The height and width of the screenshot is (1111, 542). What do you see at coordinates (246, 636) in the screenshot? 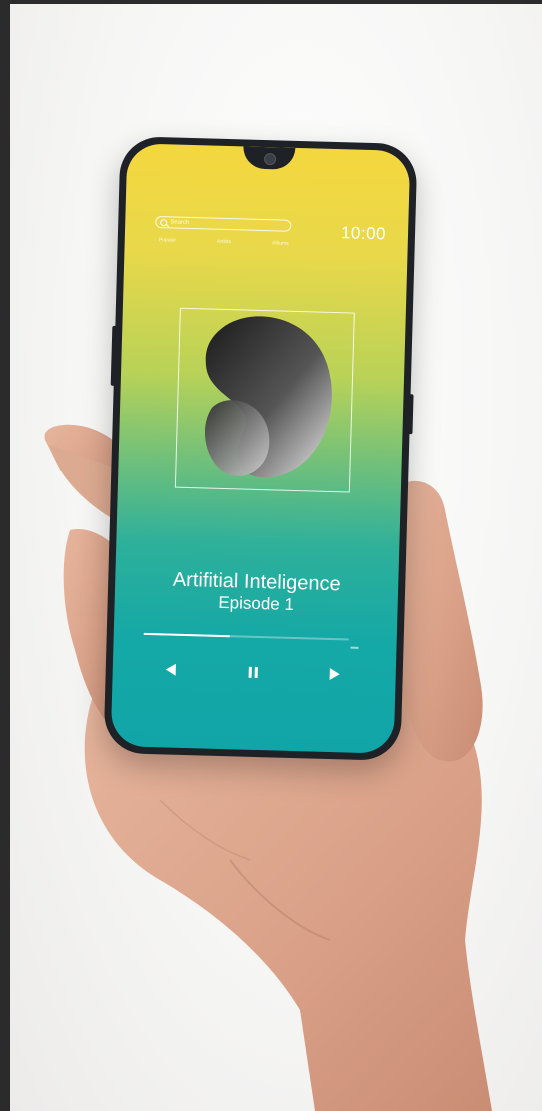
I see `progress-bar` at bounding box center [246, 636].